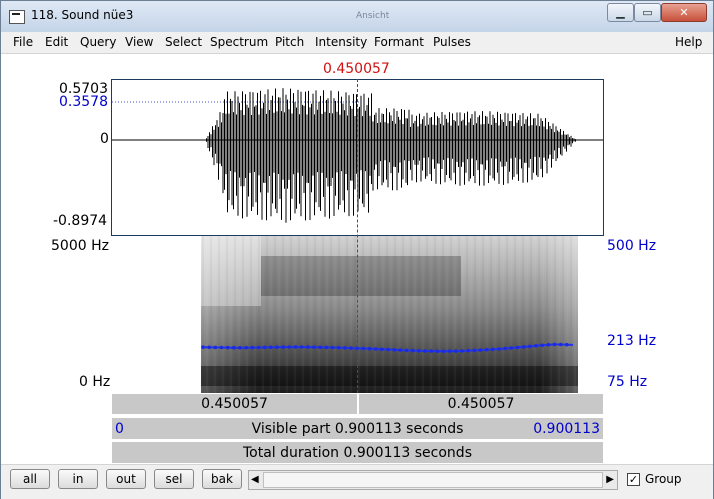  What do you see at coordinates (104, 139) in the screenshot?
I see `wave-zero-label: 0` at bounding box center [104, 139].